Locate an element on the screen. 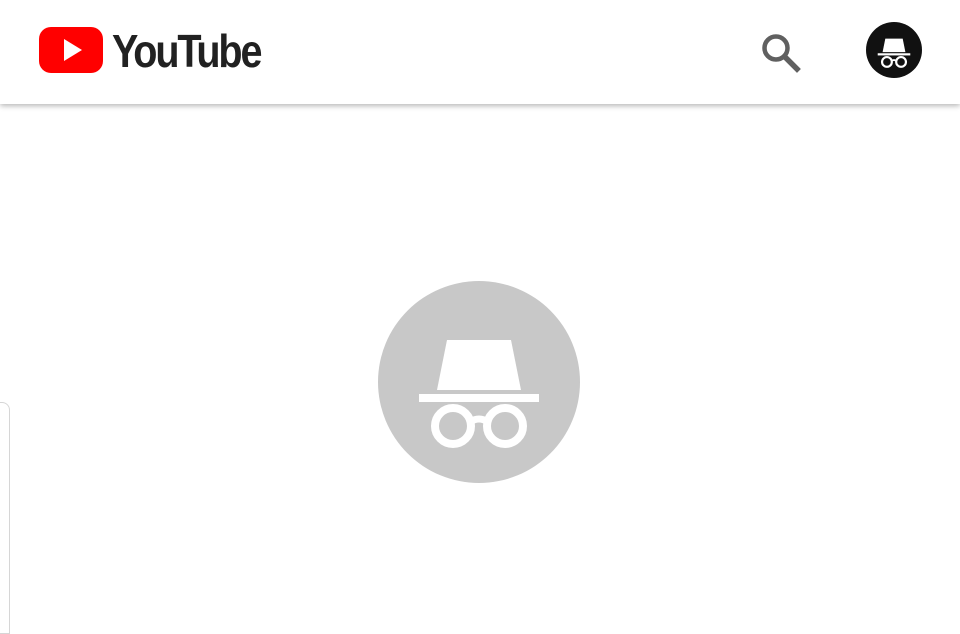  incognito-avatar is located at coordinates (479, 382).